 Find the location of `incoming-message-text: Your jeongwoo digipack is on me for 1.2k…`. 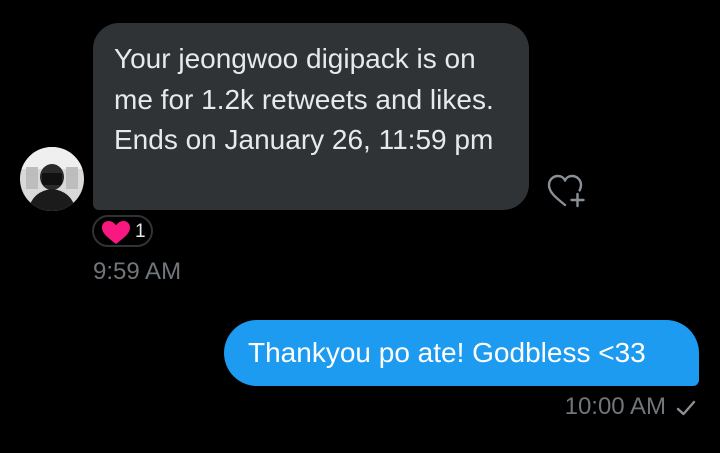

incoming-message-text: Your jeongwoo digipack is on me for 1.2k… is located at coordinates (304, 99).